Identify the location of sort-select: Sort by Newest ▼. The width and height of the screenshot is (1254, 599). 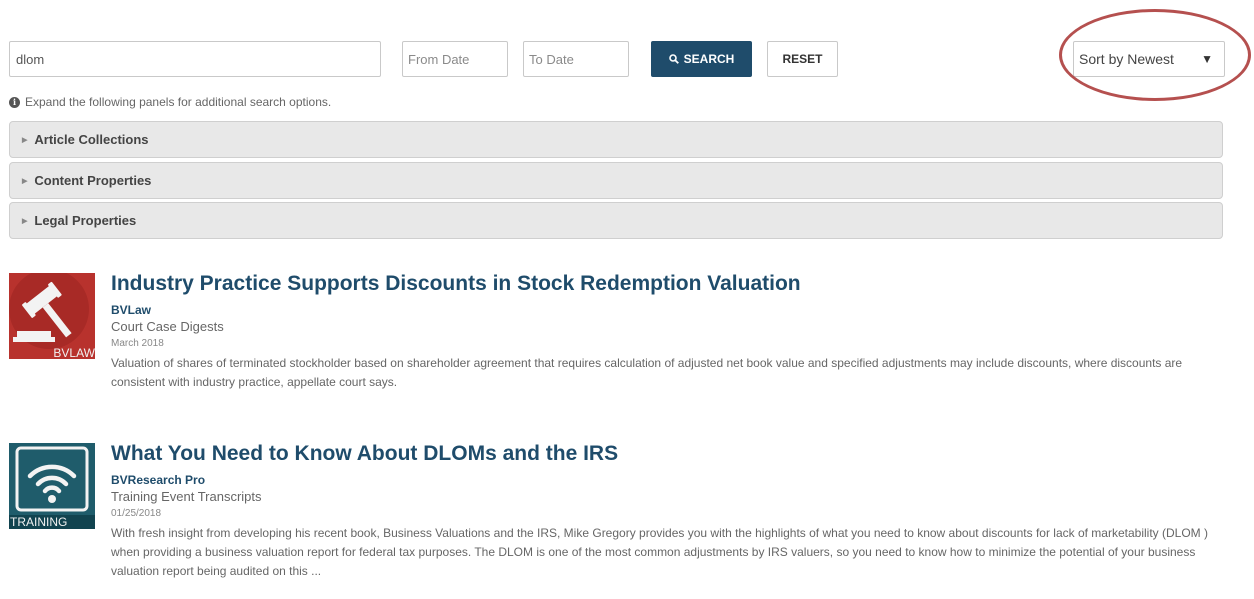
(1149, 59).